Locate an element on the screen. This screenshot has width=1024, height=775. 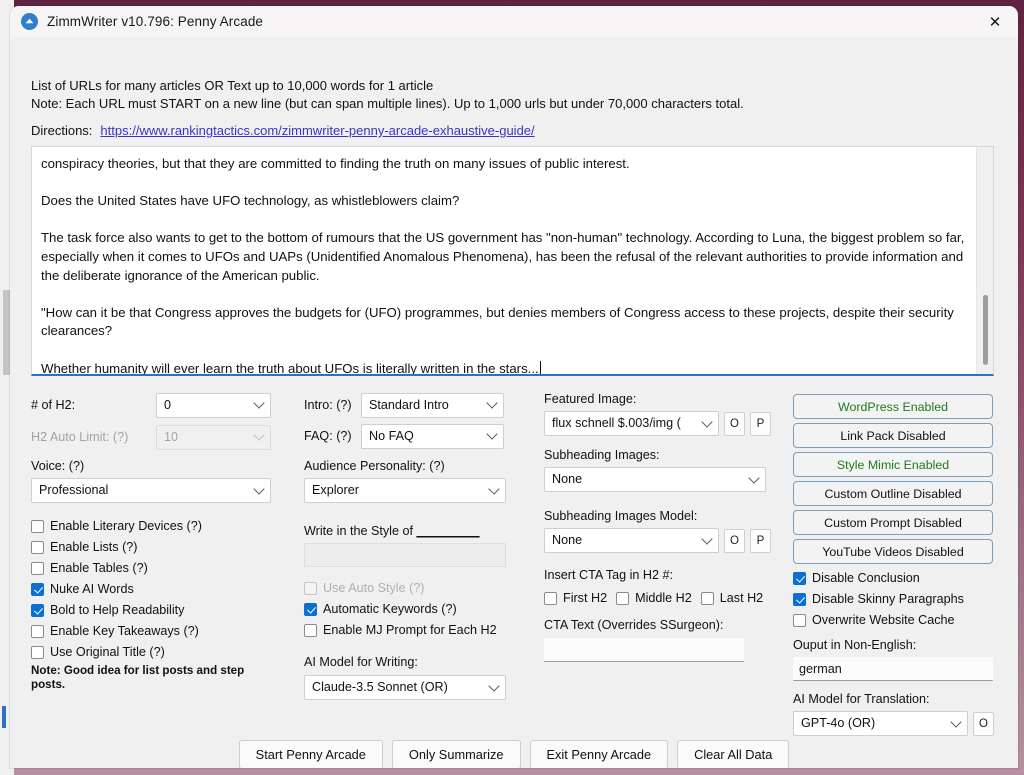
checkbox-use-auto-style: Use Auto Style (?) is located at coordinates (416, 588).